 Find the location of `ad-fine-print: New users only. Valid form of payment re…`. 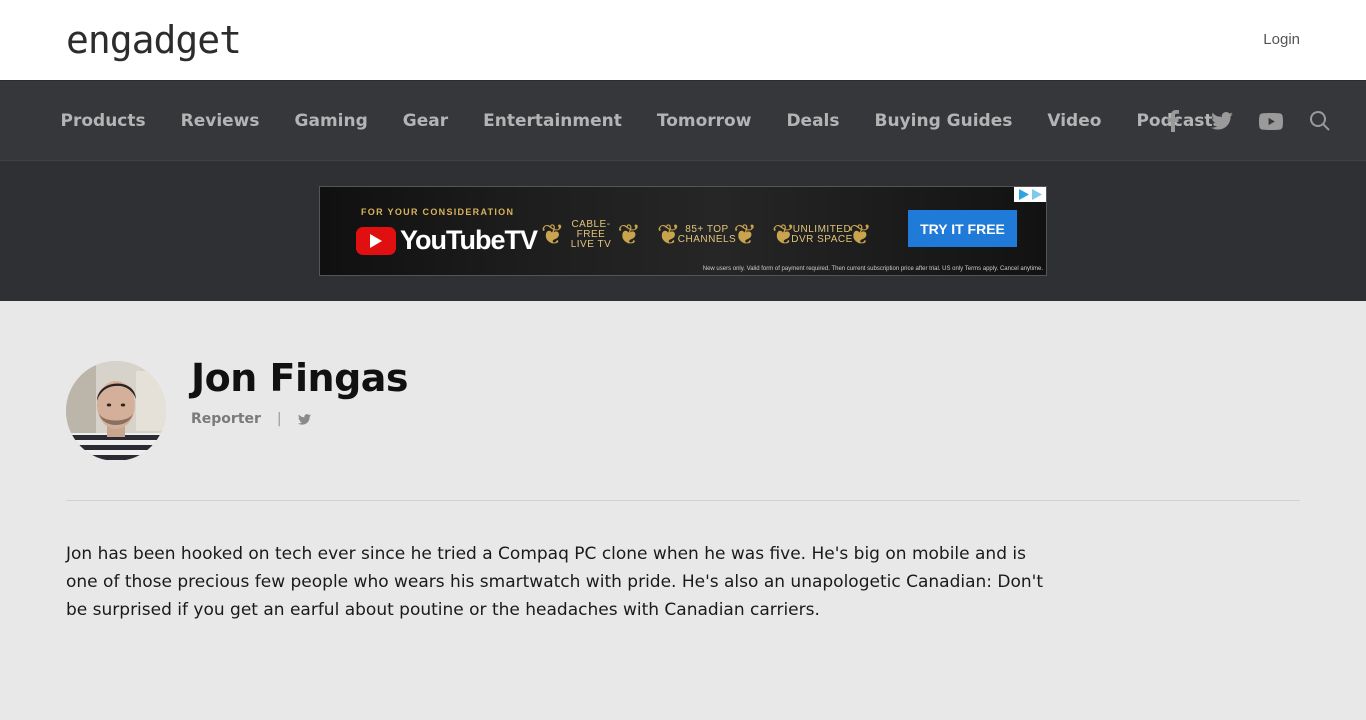

ad-fine-print: New users only. Valid form of payment re… is located at coordinates (872, 269).